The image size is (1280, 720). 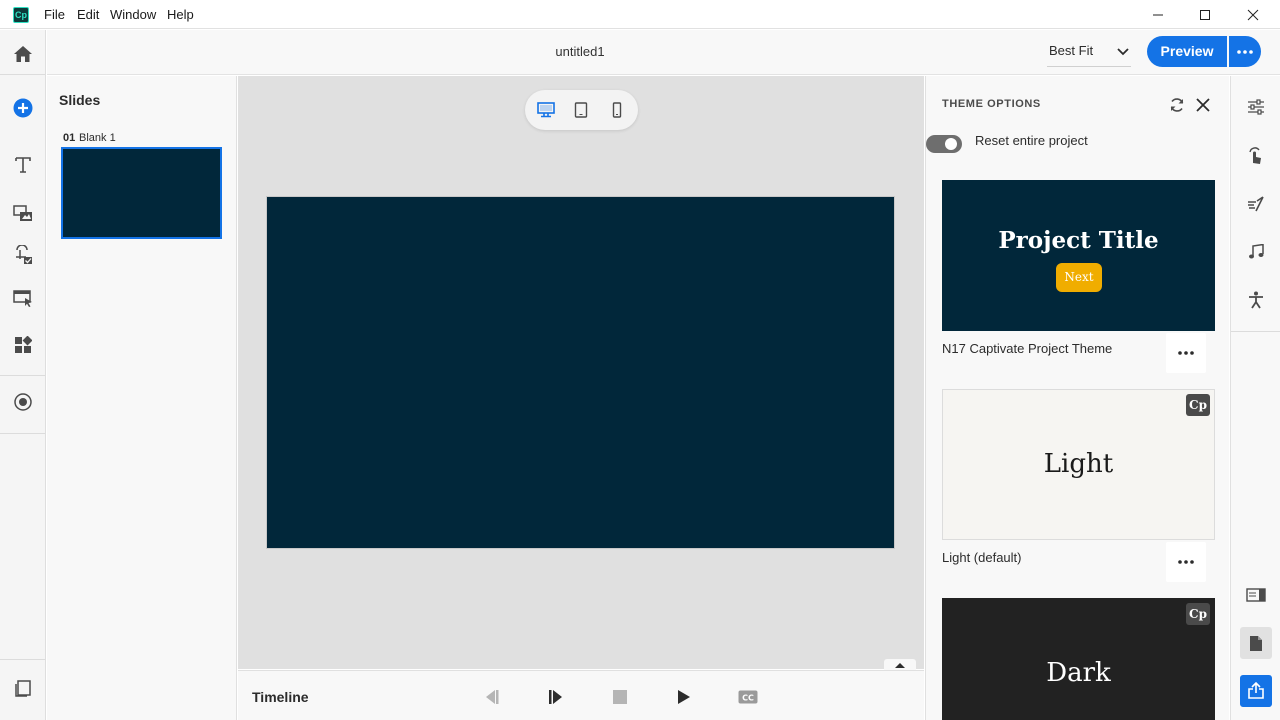 I want to click on refresh-icon, so click(x=1177, y=105).